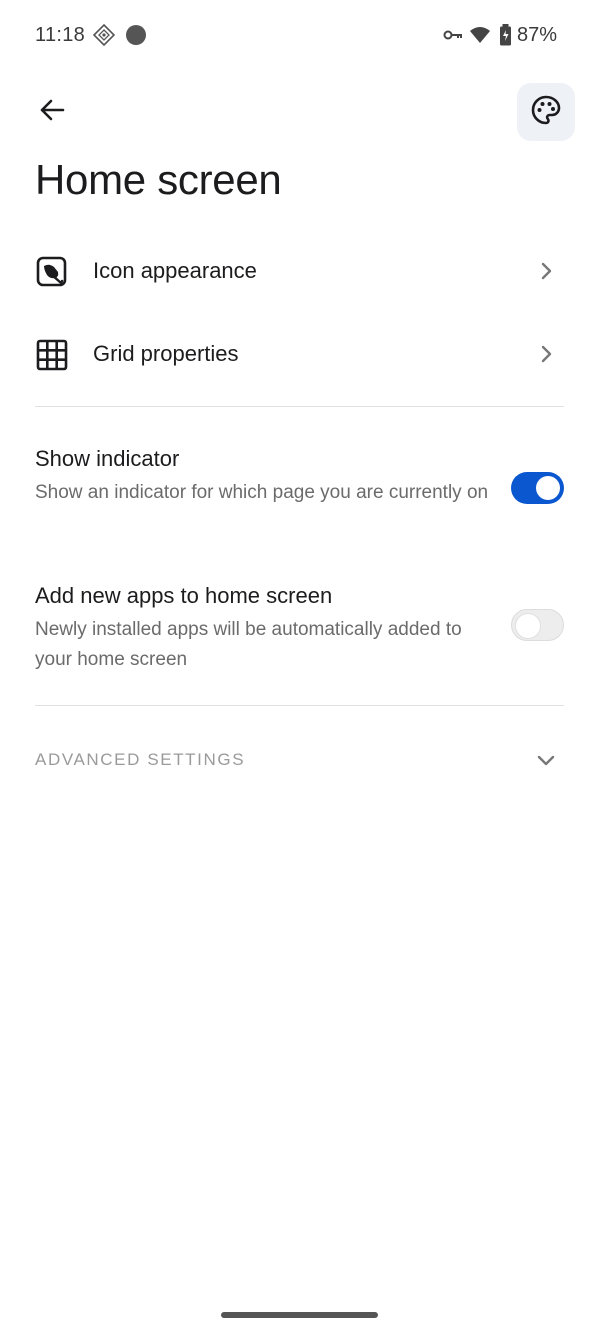 This screenshot has width=599, height=1333. What do you see at coordinates (52, 272) in the screenshot?
I see `icon-appearance-icon` at bounding box center [52, 272].